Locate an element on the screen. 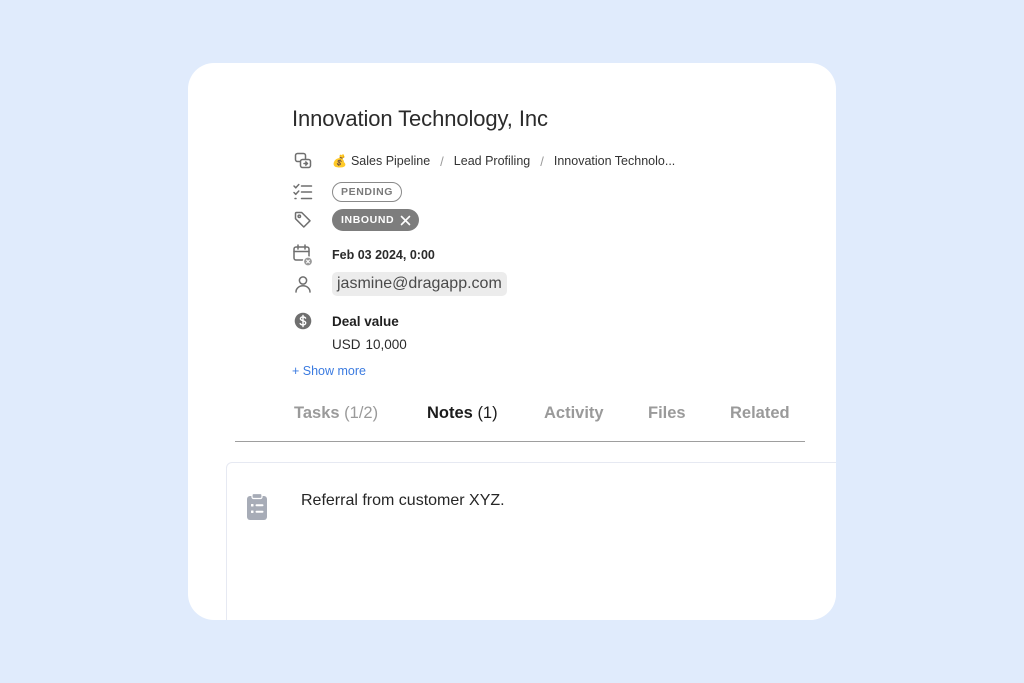 The image size is (1024, 683). tab-notes: Notes (1) is located at coordinates (462, 413).